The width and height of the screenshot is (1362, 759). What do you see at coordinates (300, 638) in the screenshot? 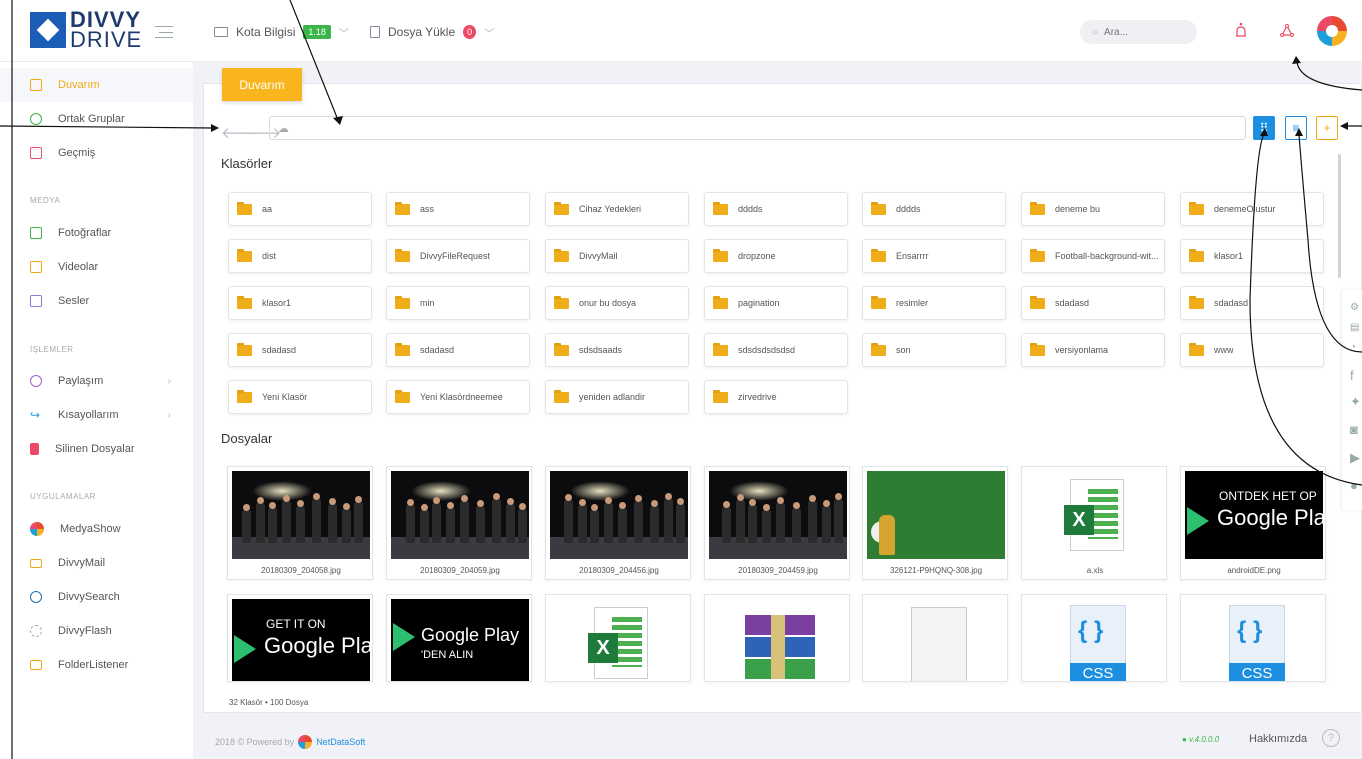
I see `file-item: GET IT ON Google Pla` at bounding box center [300, 638].